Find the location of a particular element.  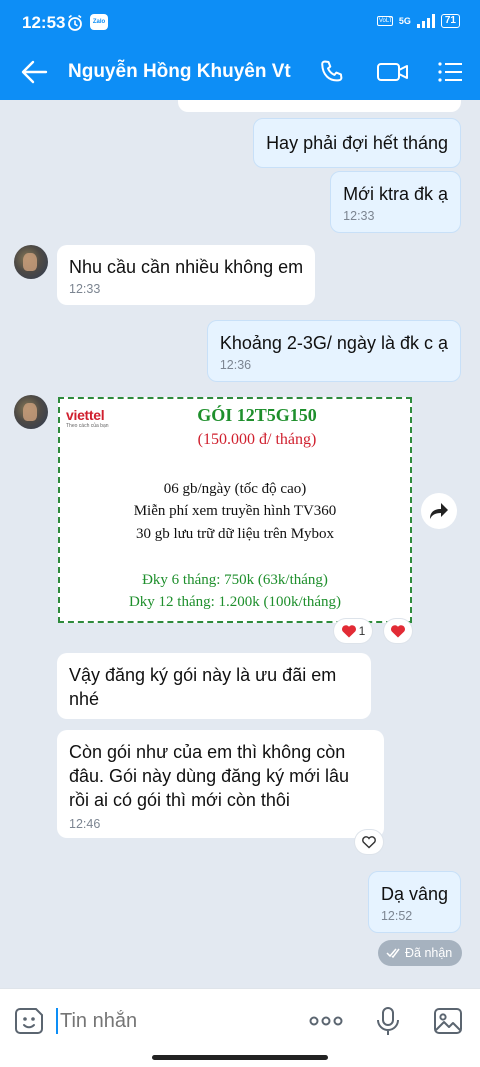

zalo-notification-icon: Zalo is located at coordinates (99, 22).